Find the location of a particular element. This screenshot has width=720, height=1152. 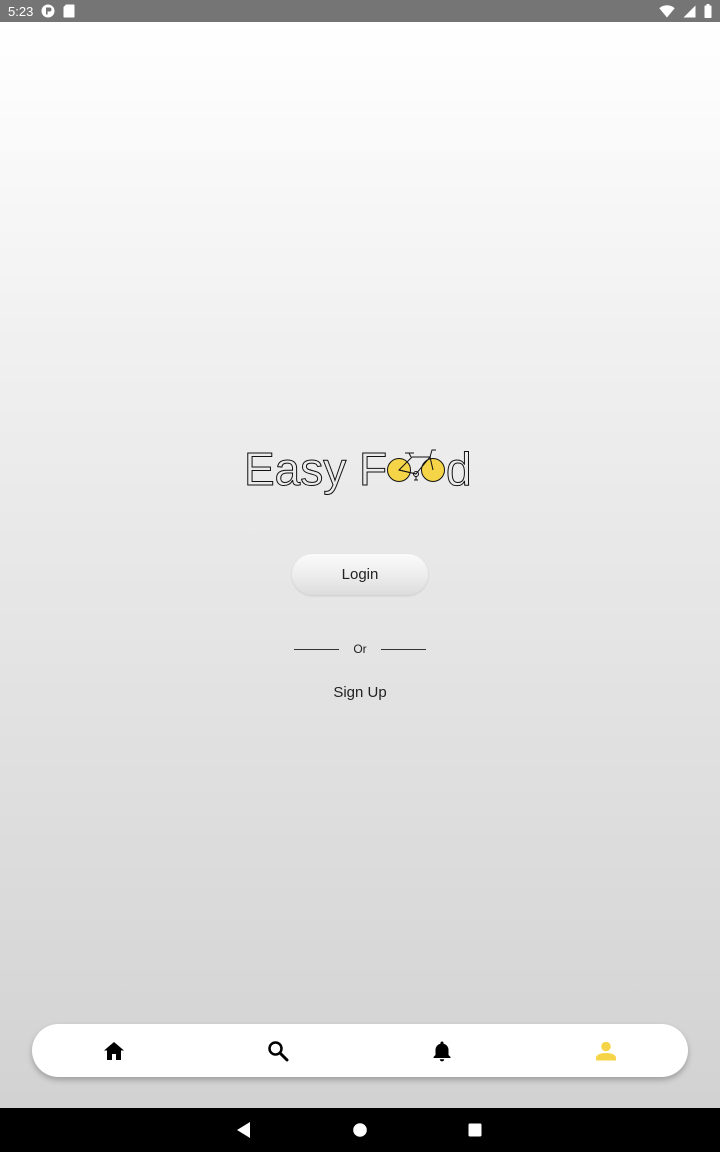

person-icon is located at coordinates (606, 1051).